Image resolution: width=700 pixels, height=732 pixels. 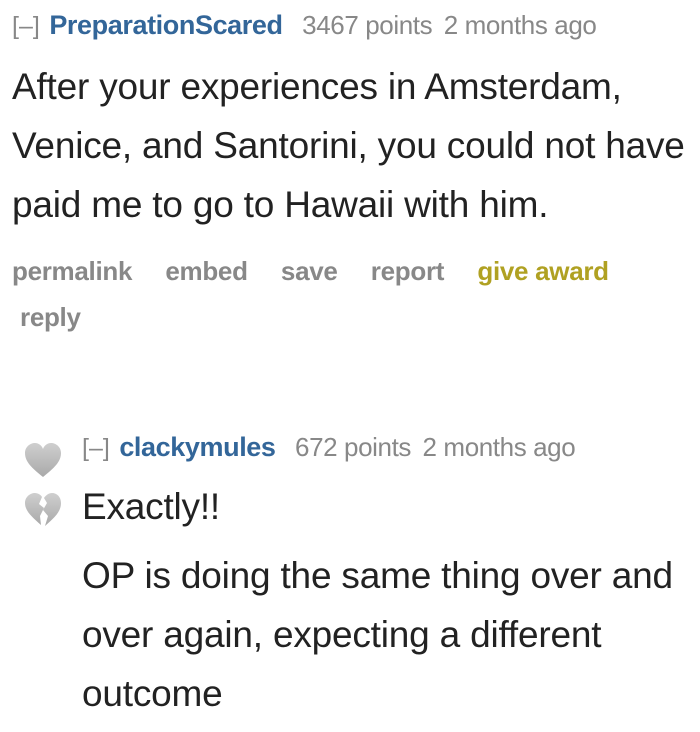 I want to click on give-award-button: give award, so click(x=543, y=271).